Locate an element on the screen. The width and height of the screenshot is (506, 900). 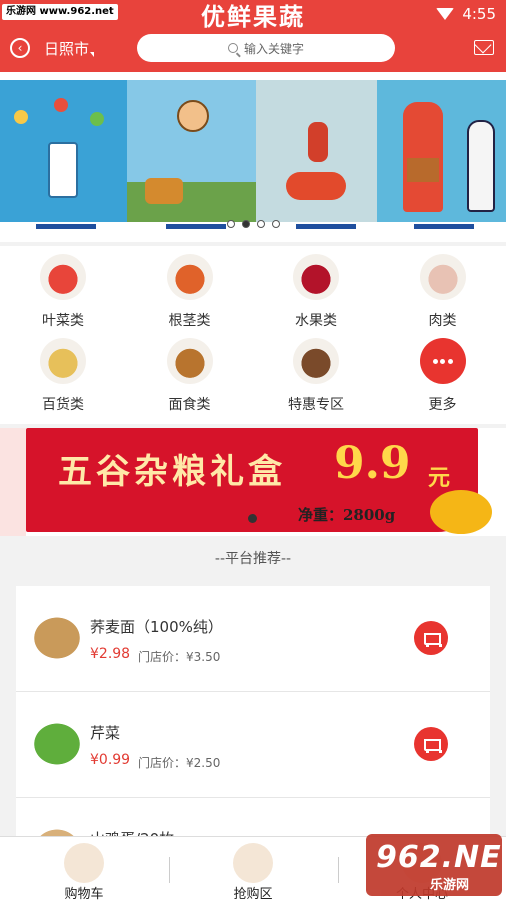
category-item: 面食类 is located at coordinates (190, 372).